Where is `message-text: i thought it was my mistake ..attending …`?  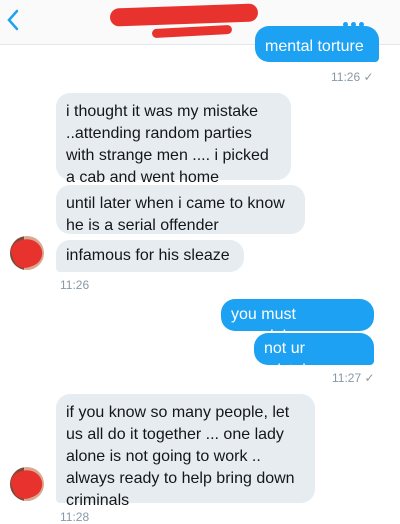
message-text: i thought it was my mistake ..attending … is located at coordinates (167, 144).